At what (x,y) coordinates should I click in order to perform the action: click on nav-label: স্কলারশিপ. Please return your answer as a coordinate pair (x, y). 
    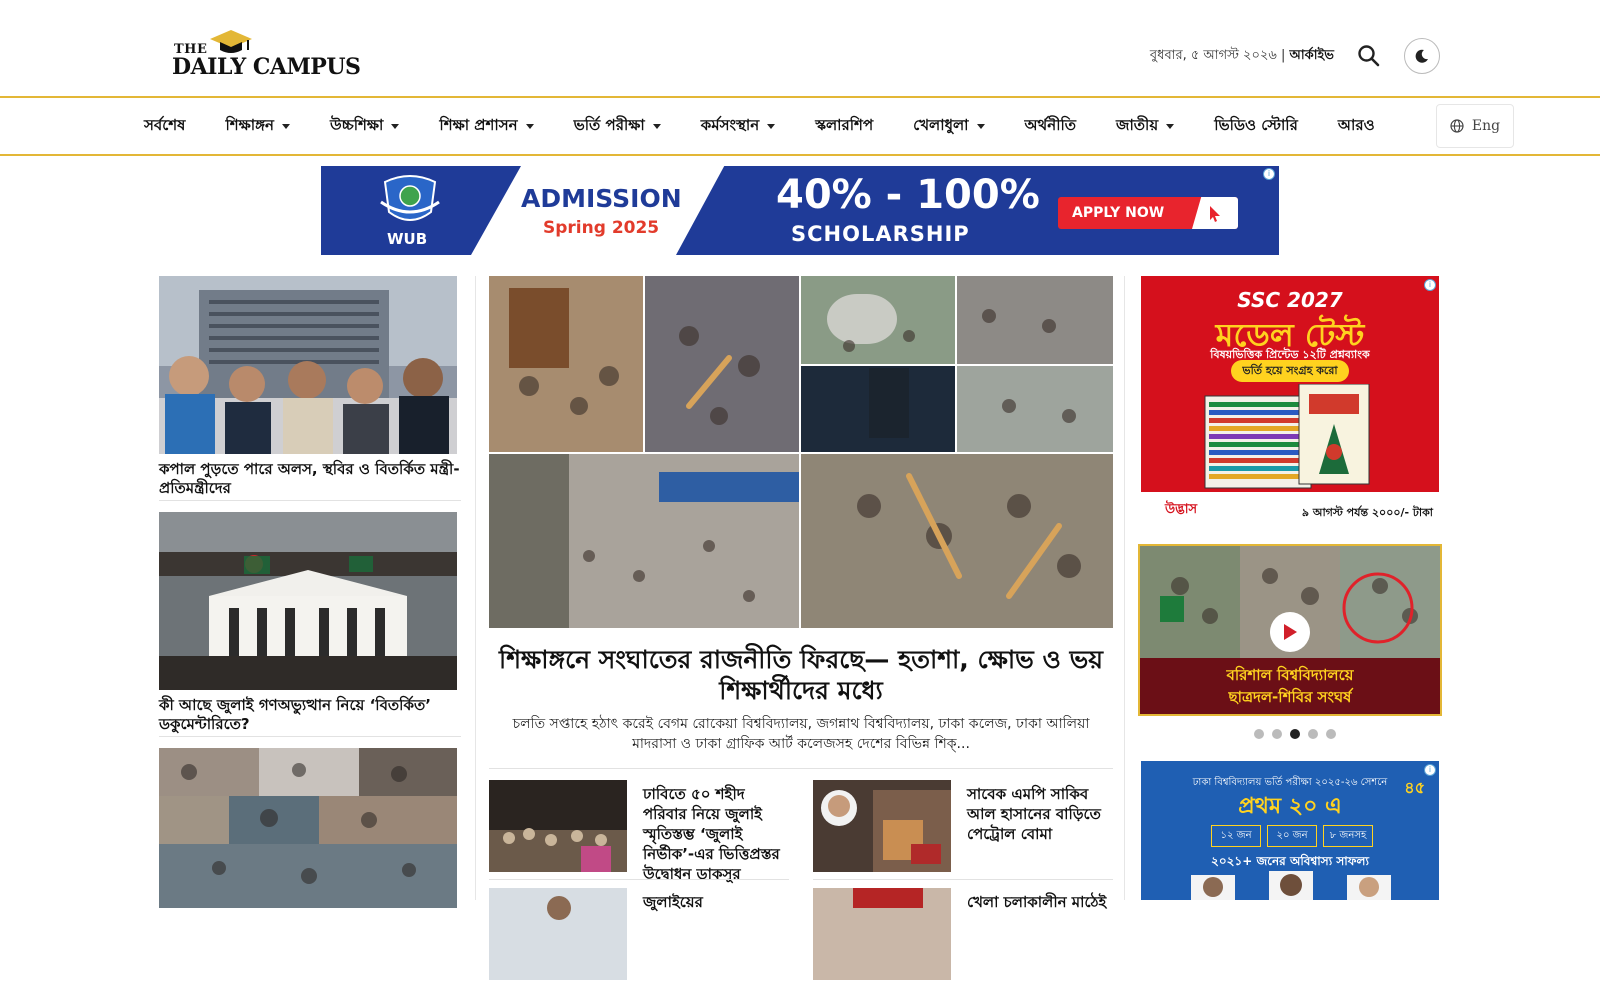
    Looking at the image, I should click on (844, 124).